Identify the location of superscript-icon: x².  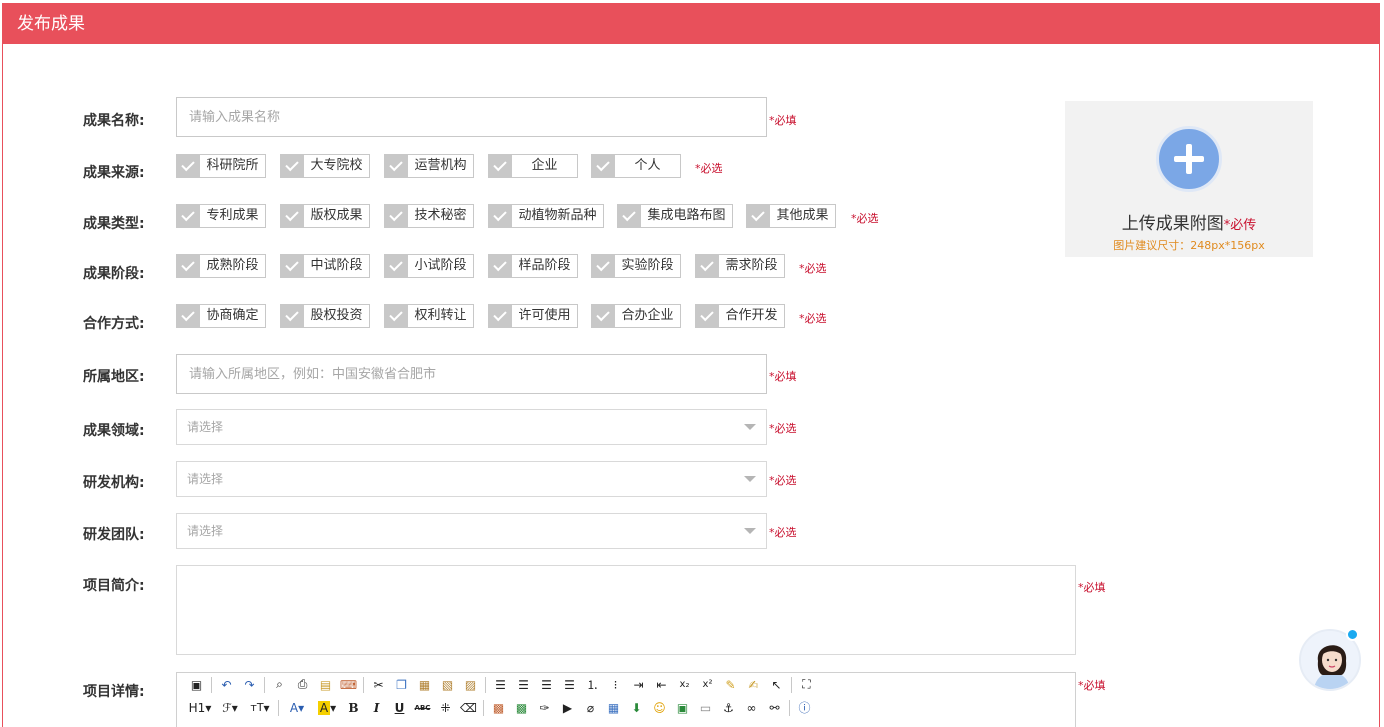
(707, 685).